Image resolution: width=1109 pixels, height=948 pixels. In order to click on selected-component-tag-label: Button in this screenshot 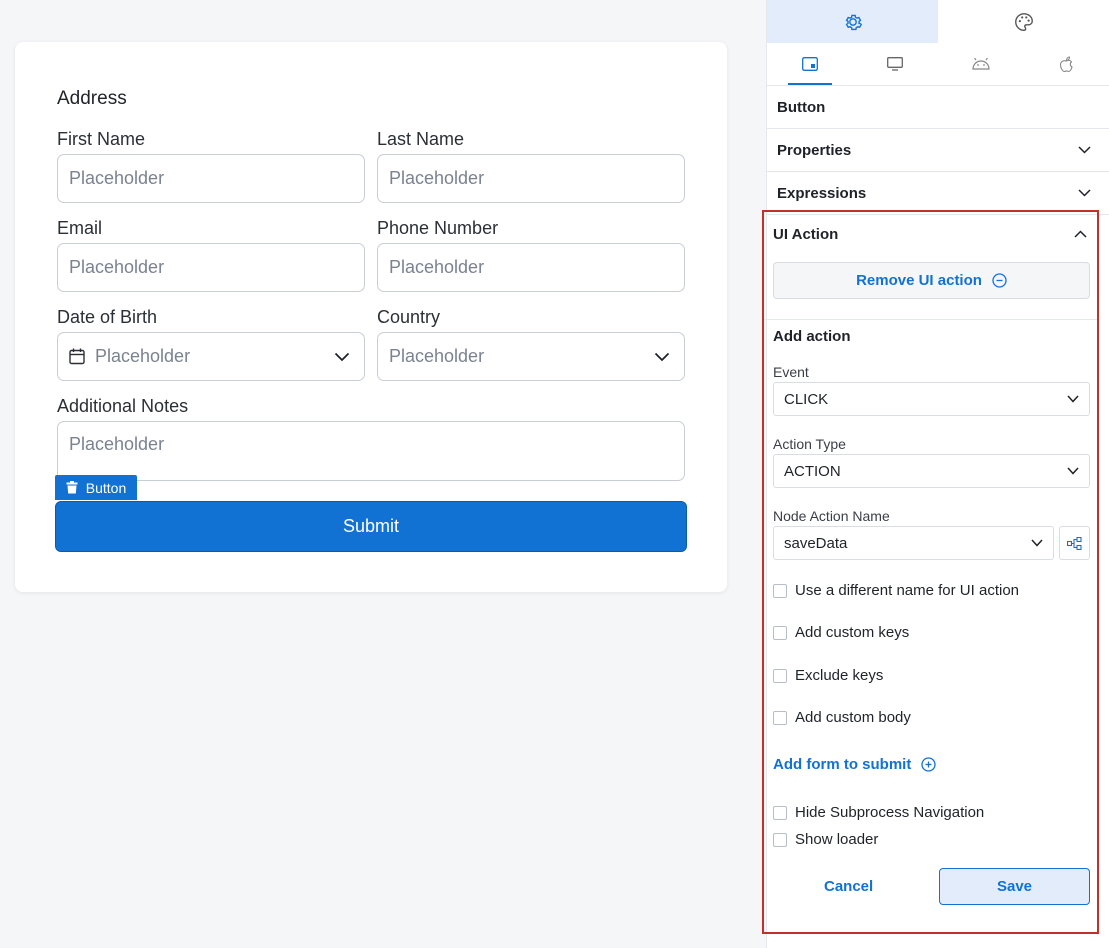, I will do `click(106, 487)`.